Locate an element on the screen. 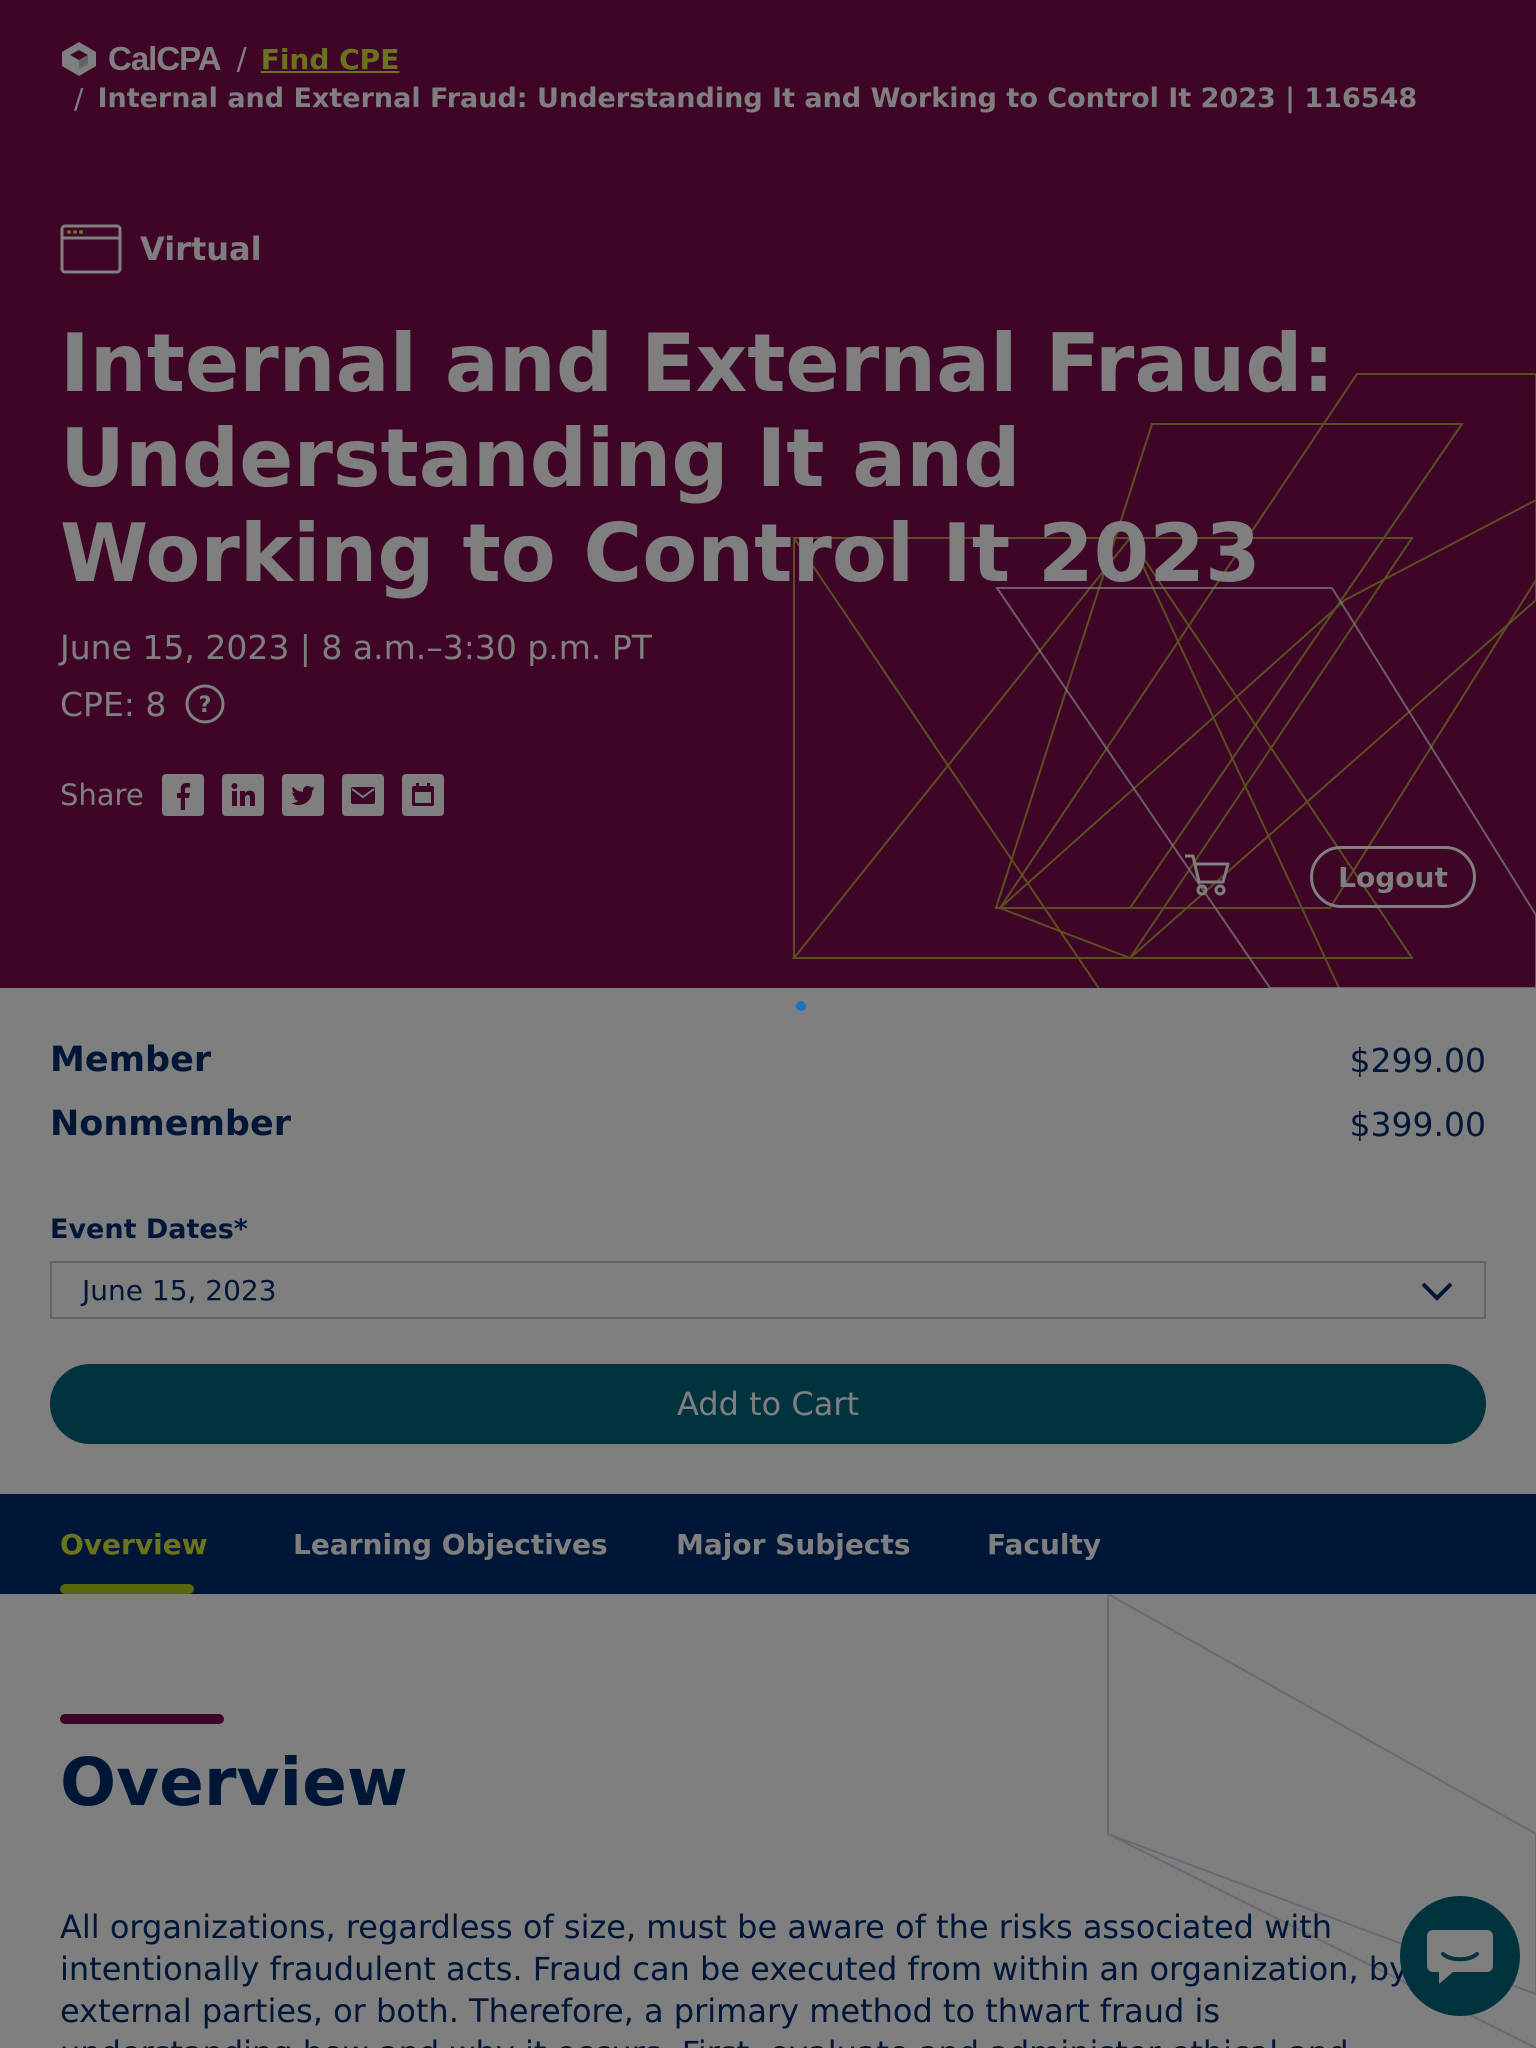 The height and width of the screenshot is (2048, 1536). loading-spinner is located at coordinates (801, 1006).